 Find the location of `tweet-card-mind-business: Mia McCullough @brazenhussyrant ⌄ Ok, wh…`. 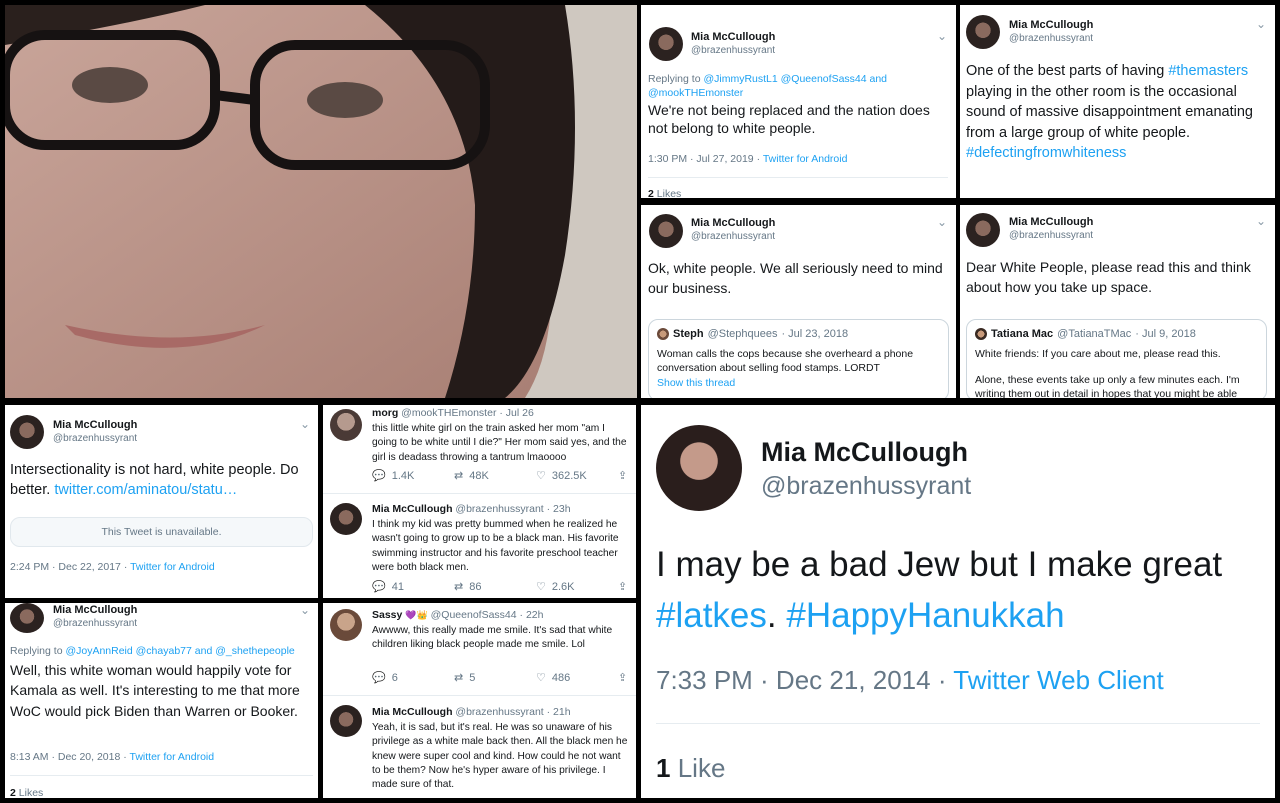

tweet-card-mind-business: Mia McCullough @brazenhussyrant ⌄ Ok, wh… is located at coordinates (798, 301).